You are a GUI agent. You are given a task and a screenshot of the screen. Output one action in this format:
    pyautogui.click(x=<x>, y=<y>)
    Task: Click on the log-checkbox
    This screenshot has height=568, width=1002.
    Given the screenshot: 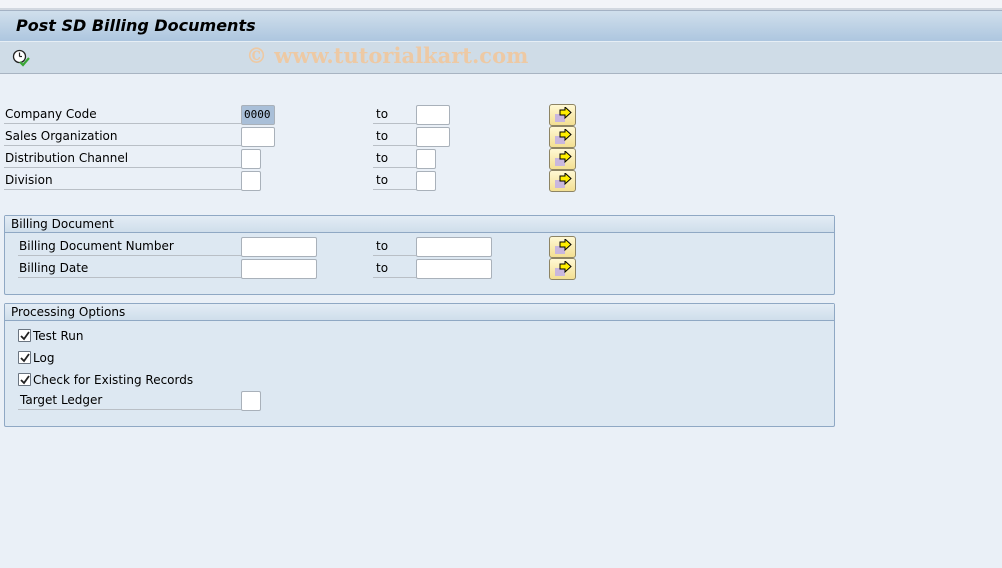 What is the action you would take?
    pyautogui.click(x=24, y=357)
    